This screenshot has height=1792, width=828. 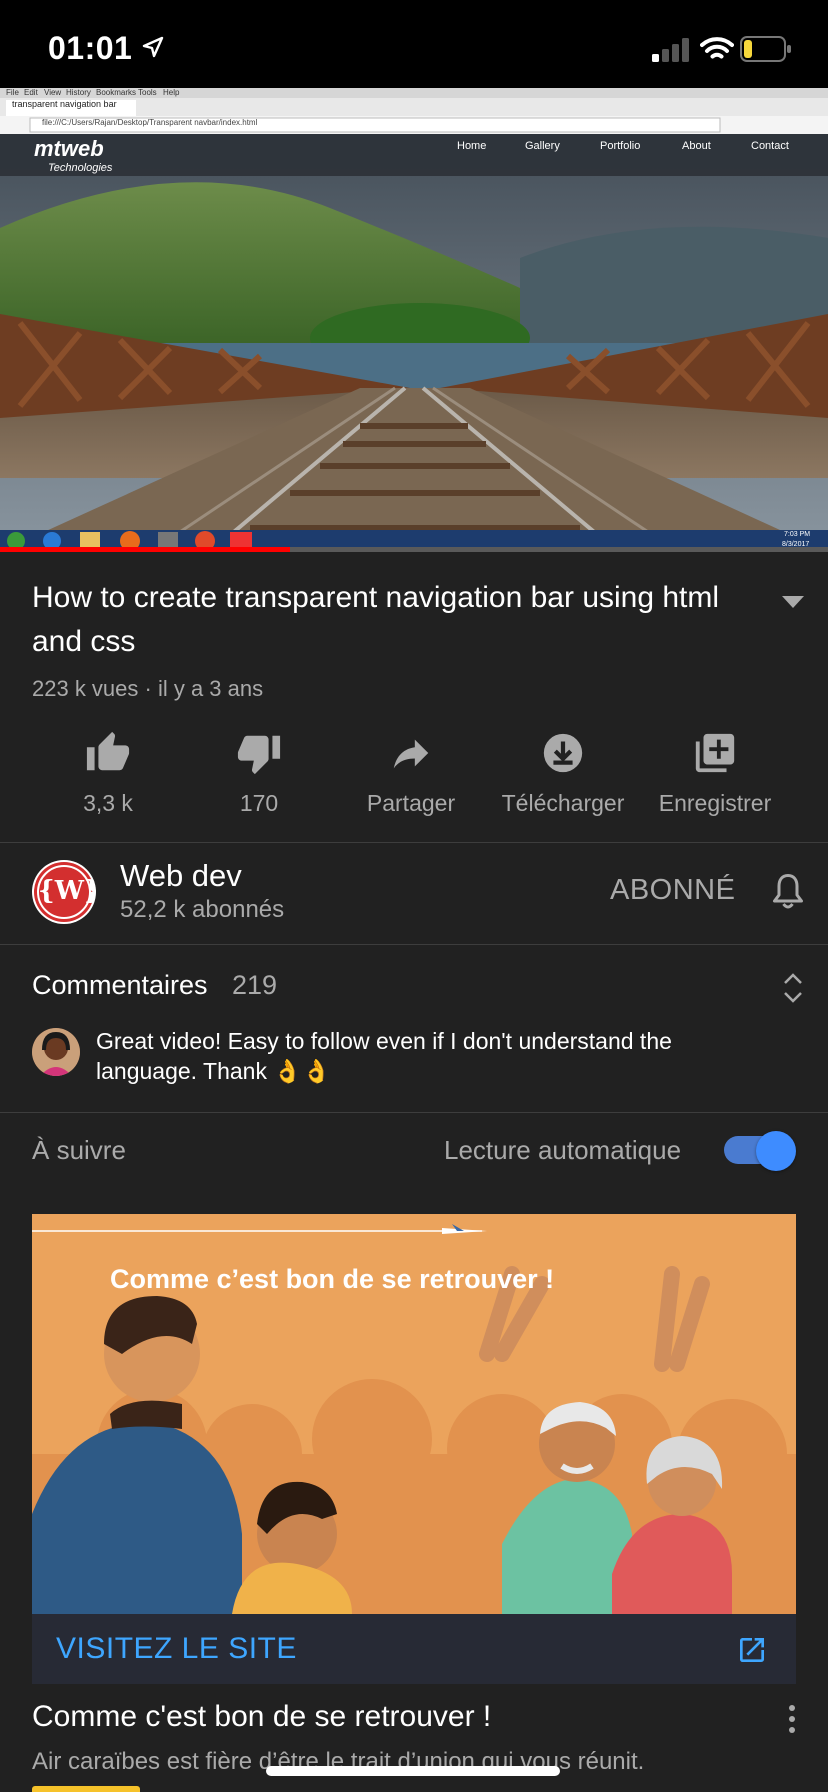 What do you see at coordinates (332, 1279) in the screenshot?
I see `ad-image-headline: Comme c’est bon de se retrouver !` at bounding box center [332, 1279].